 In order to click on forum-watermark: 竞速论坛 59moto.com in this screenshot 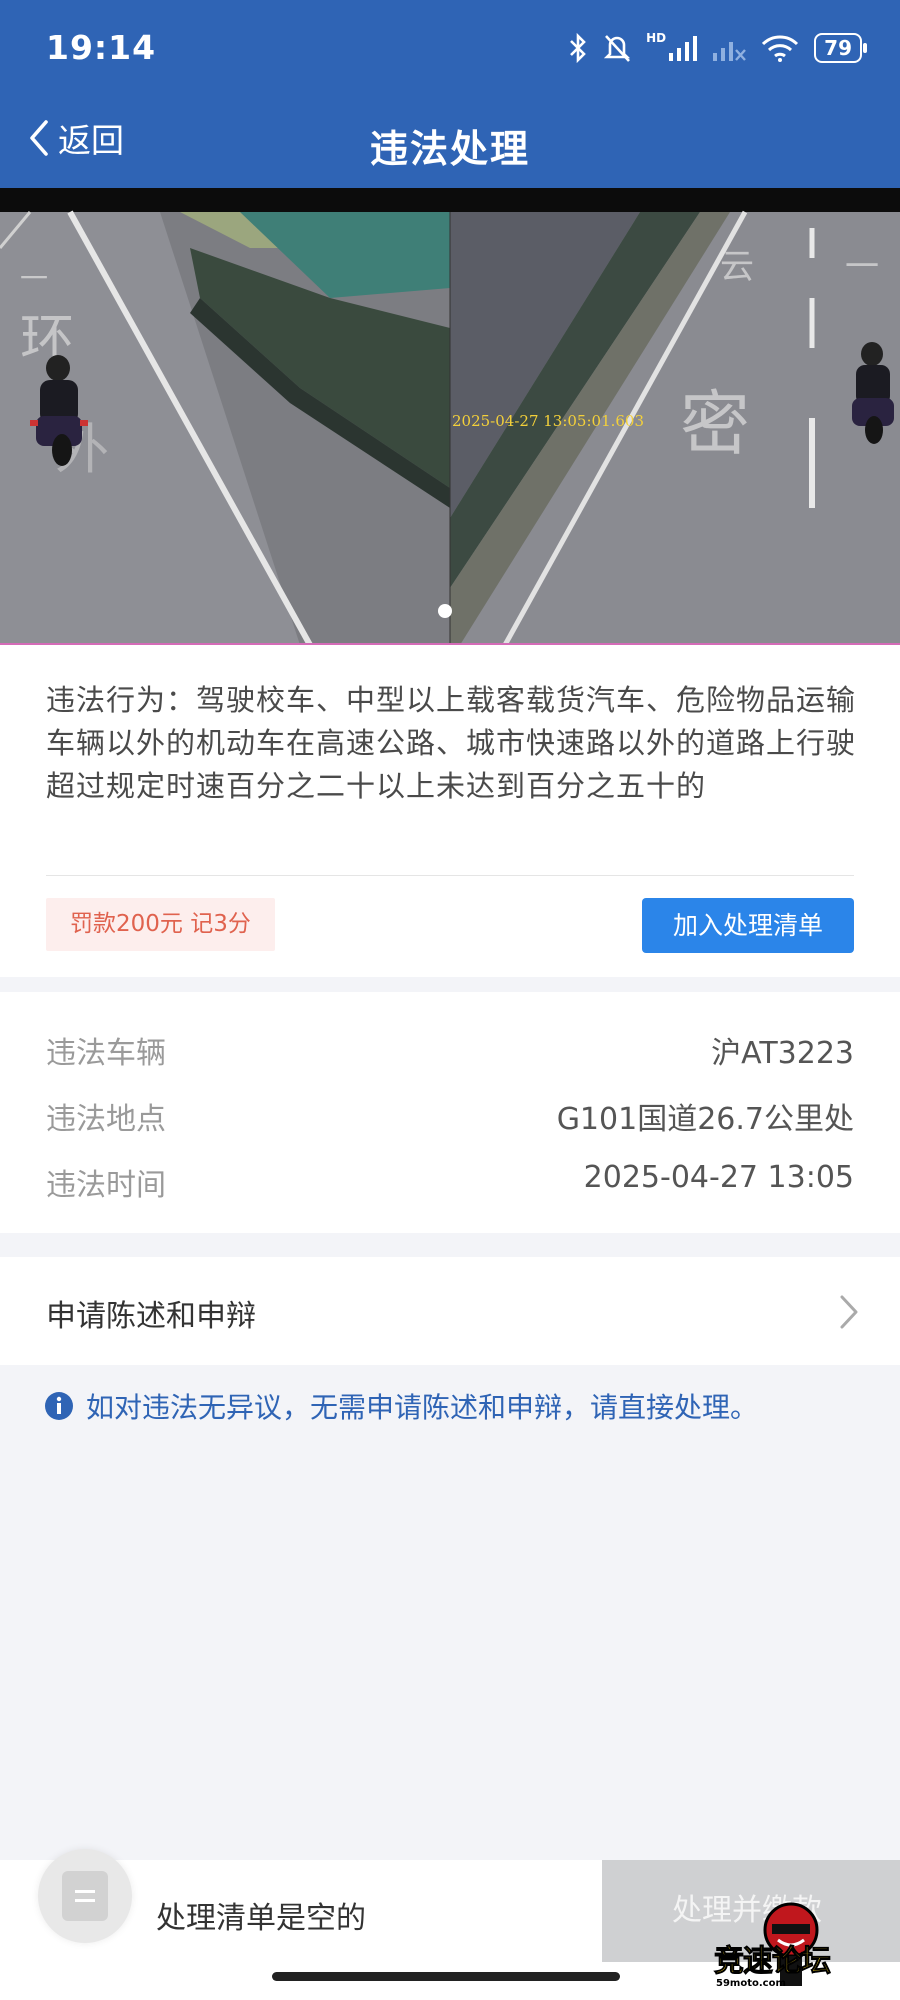, I will do `click(791, 1948)`.